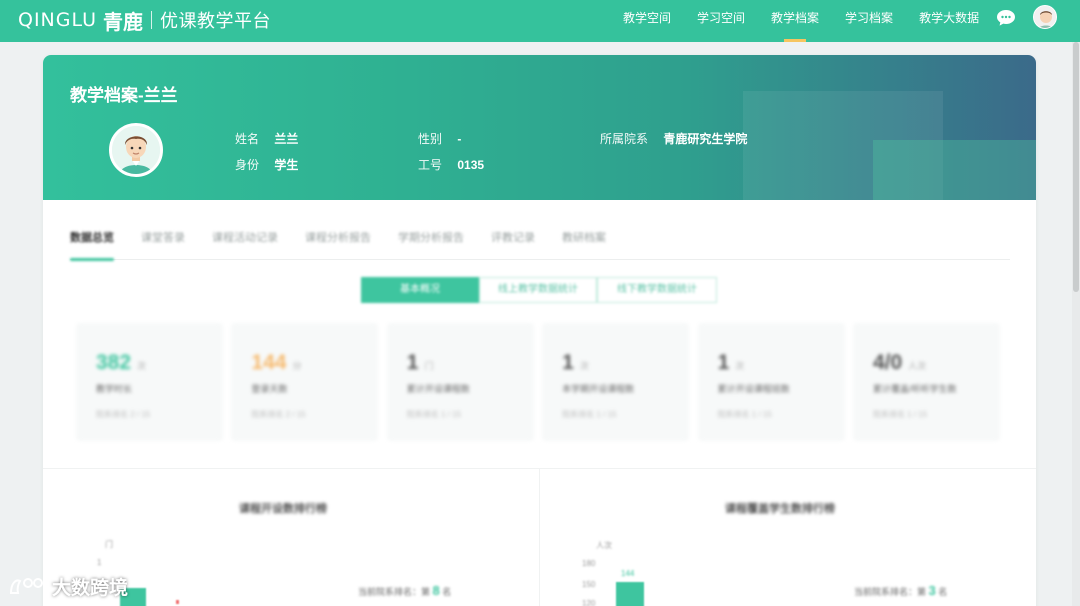 Image resolution: width=1080 pixels, height=606 pixels. I want to click on stat-description: 教学时长, so click(114, 389).